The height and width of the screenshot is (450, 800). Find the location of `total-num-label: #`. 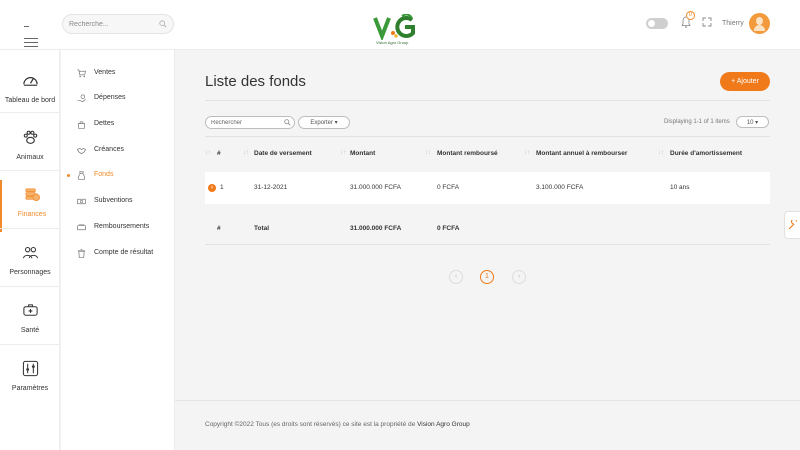

total-num-label: # is located at coordinates (219, 228).